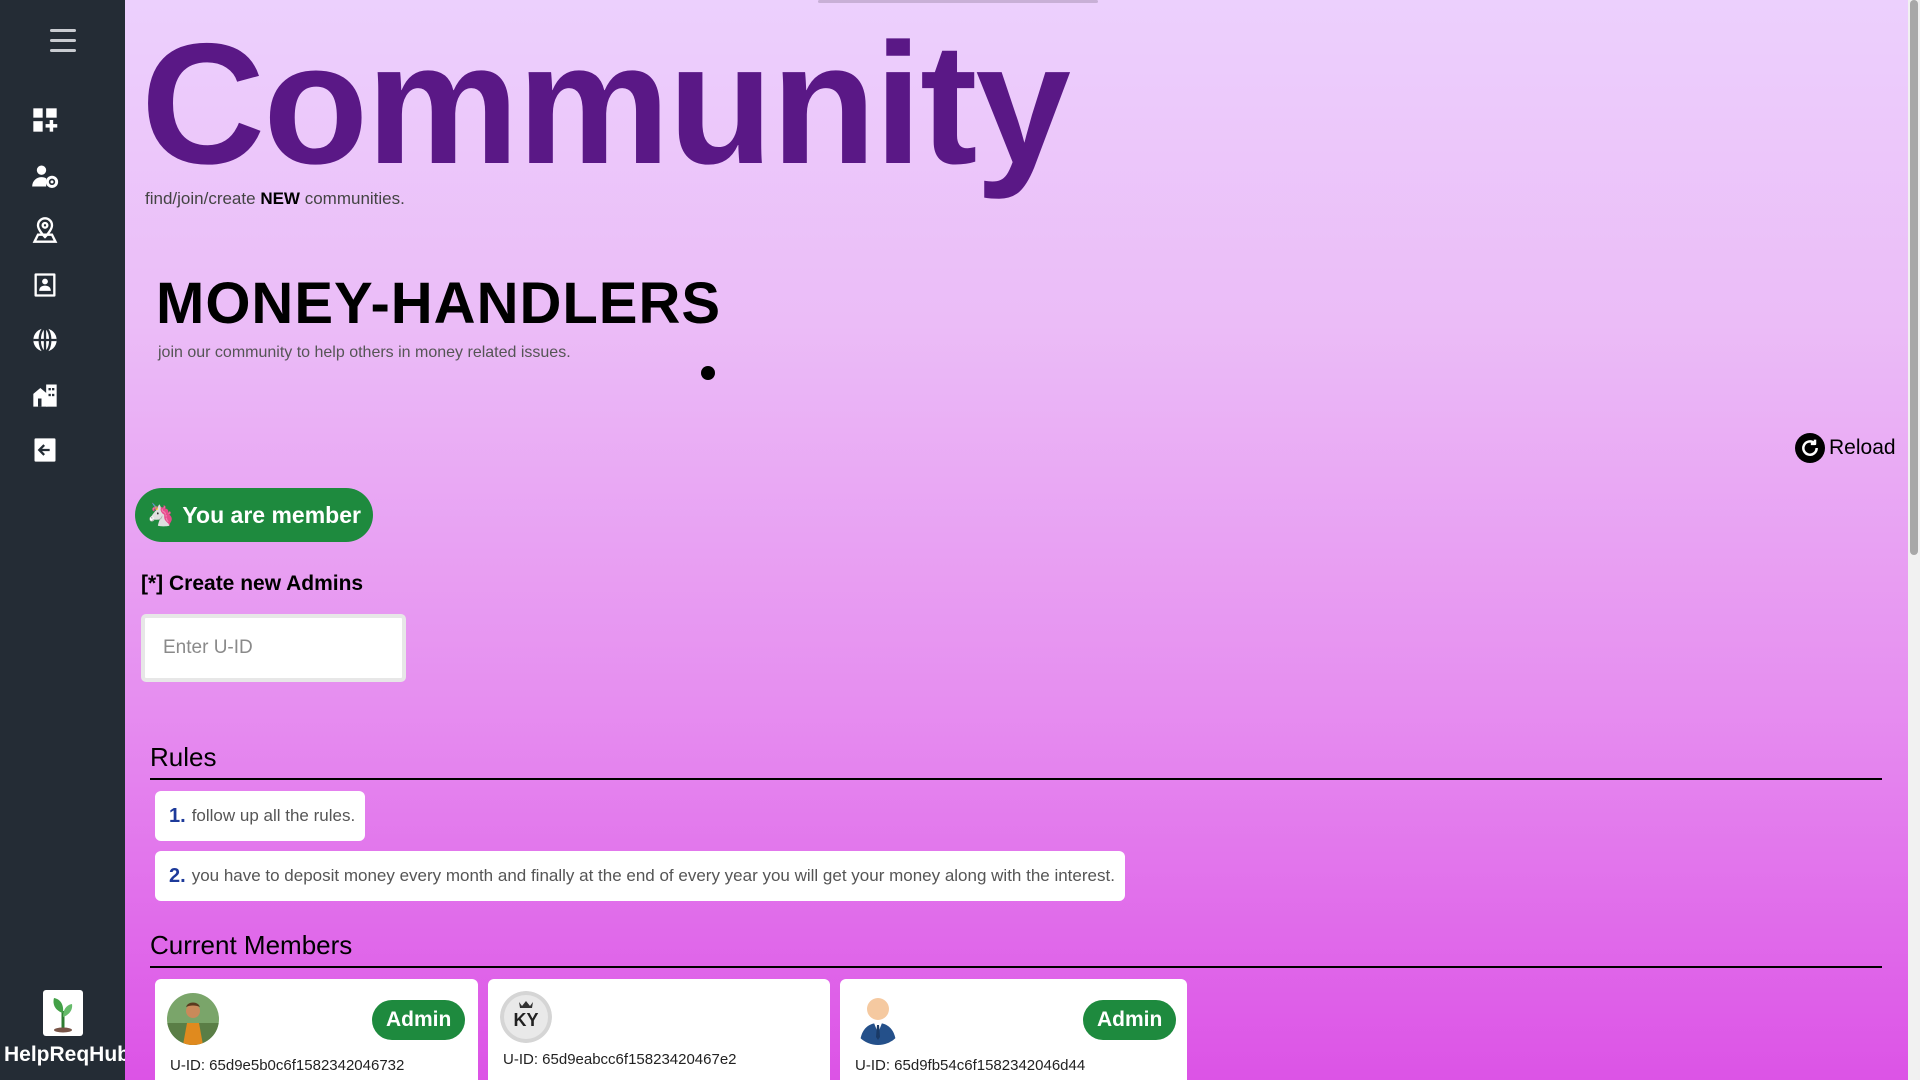 The image size is (1920, 1080). I want to click on brand-logo-icon, so click(63, 1013).